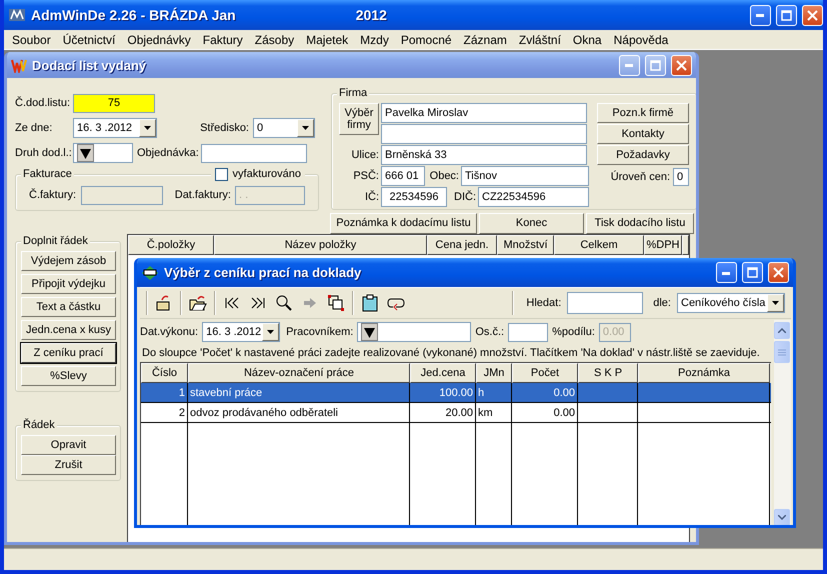 The image size is (827, 574). What do you see at coordinates (241, 332) in the screenshot?
I see `work-date-dropdown: 16. 3 .2012` at bounding box center [241, 332].